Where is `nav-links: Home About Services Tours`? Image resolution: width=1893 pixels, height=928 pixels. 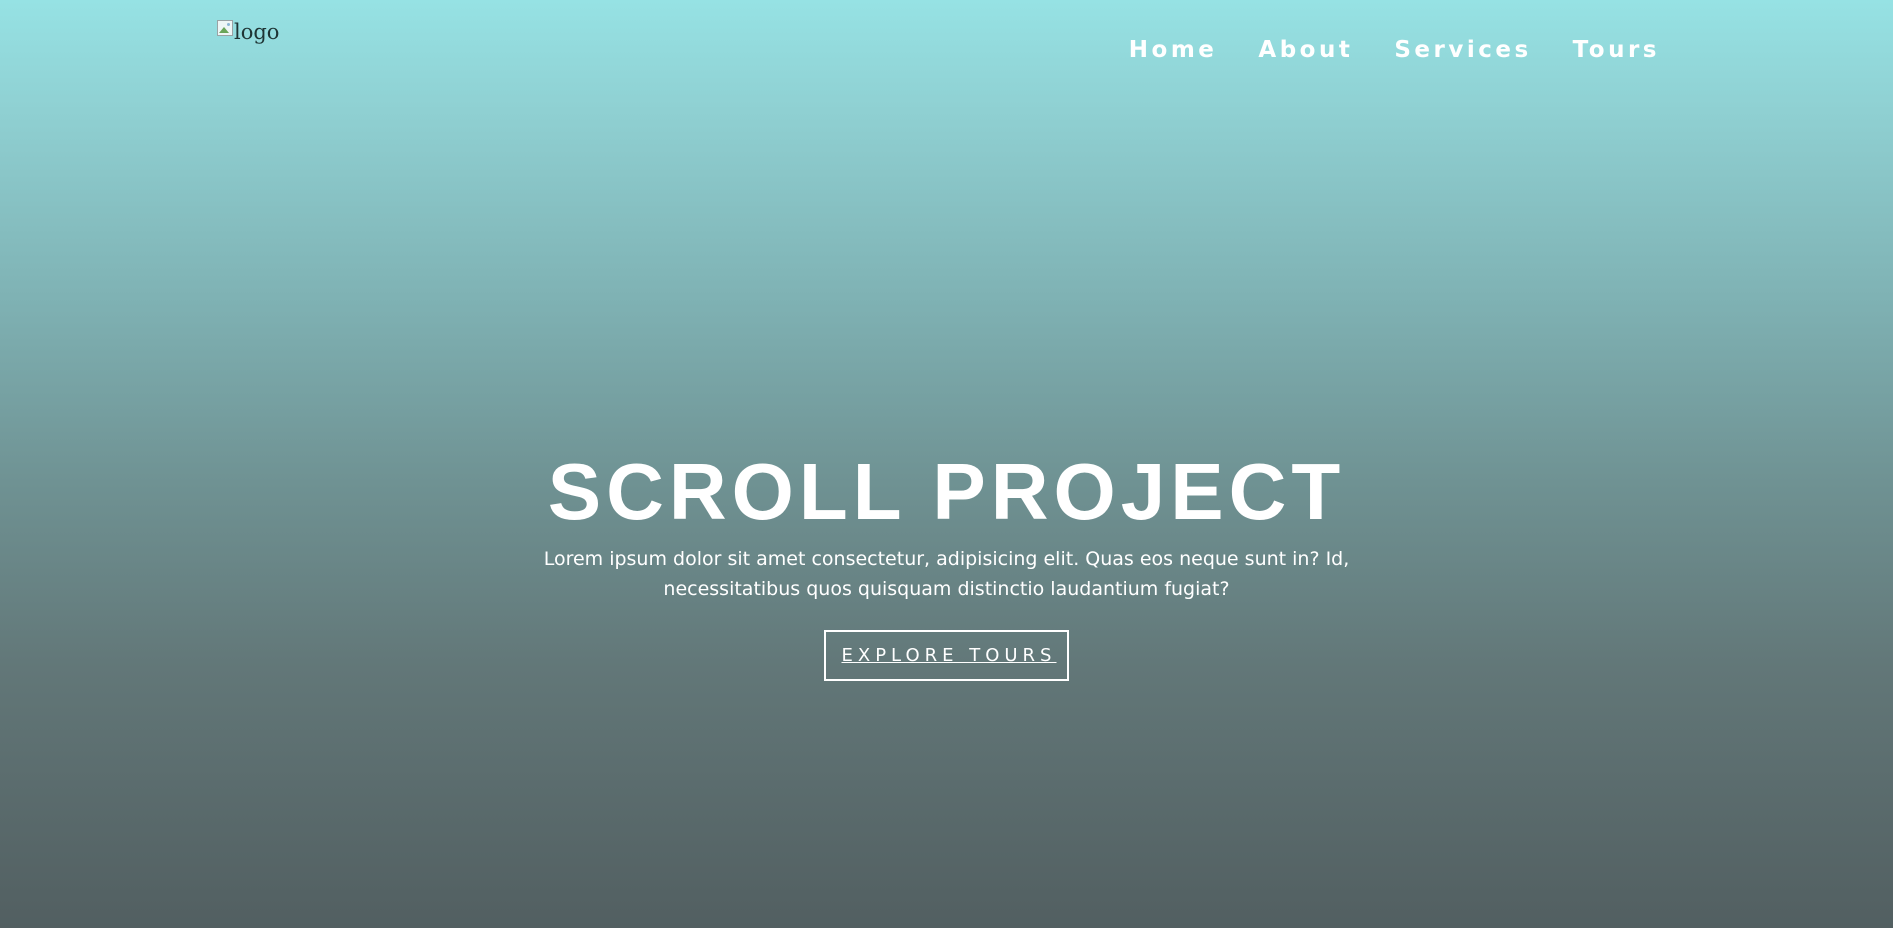
nav-links: Home About Services Tours is located at coordinates (1394, 50).